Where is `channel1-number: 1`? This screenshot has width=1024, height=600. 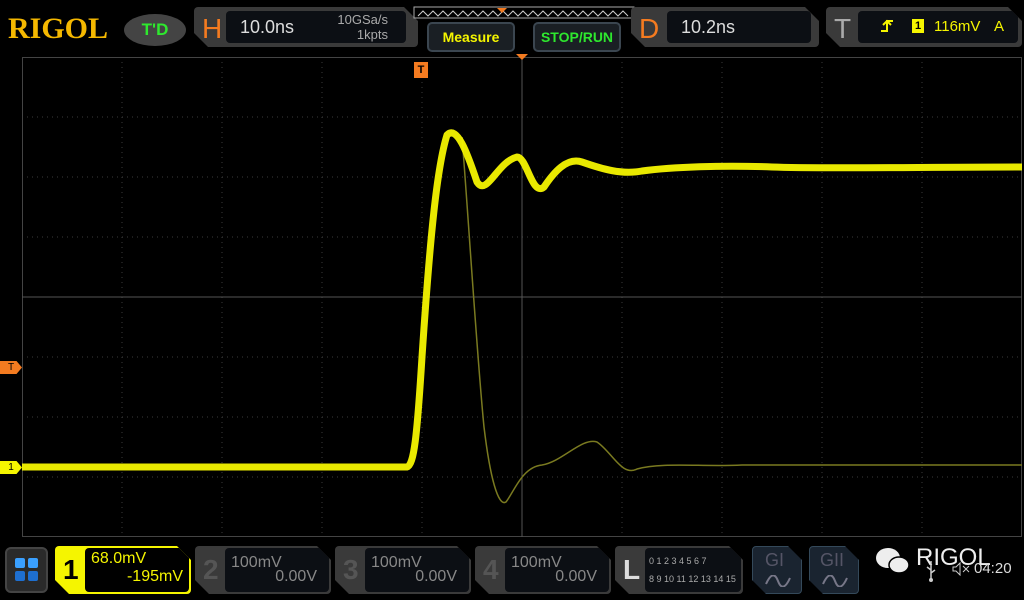
channel1-number: 1 is located at coordinates (71, 569).